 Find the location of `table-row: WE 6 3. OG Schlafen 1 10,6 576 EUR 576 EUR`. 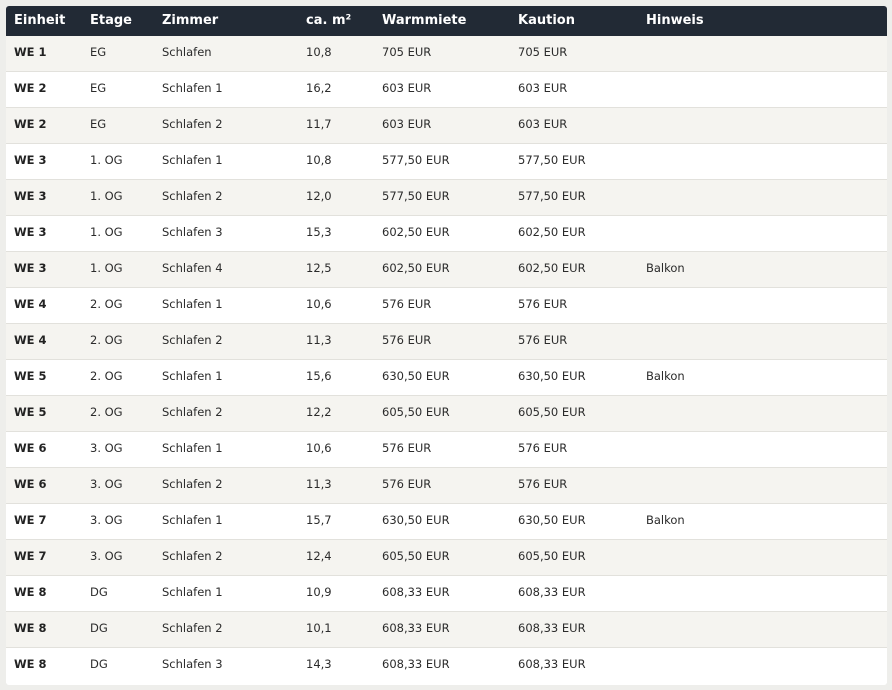

table-row: WE 6 3. OG Schlafen 1 10,6 576 EUR 576 EUR is located at coordinates (446, 450).